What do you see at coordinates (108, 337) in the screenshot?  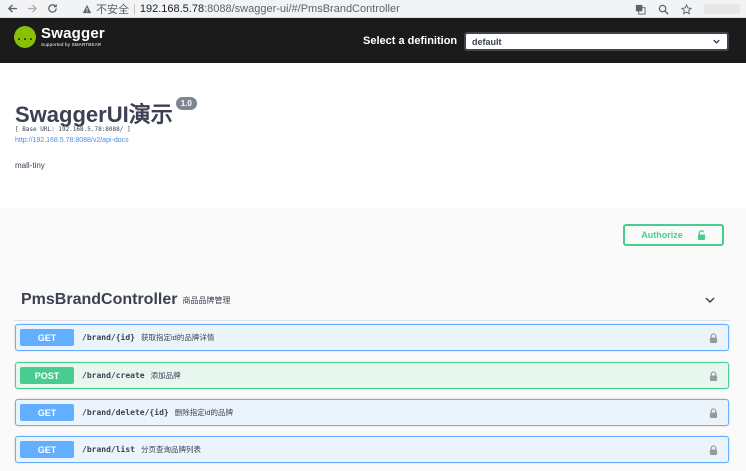 I see `operation-path: /brand/{id}` at bounding box center [108, 337].